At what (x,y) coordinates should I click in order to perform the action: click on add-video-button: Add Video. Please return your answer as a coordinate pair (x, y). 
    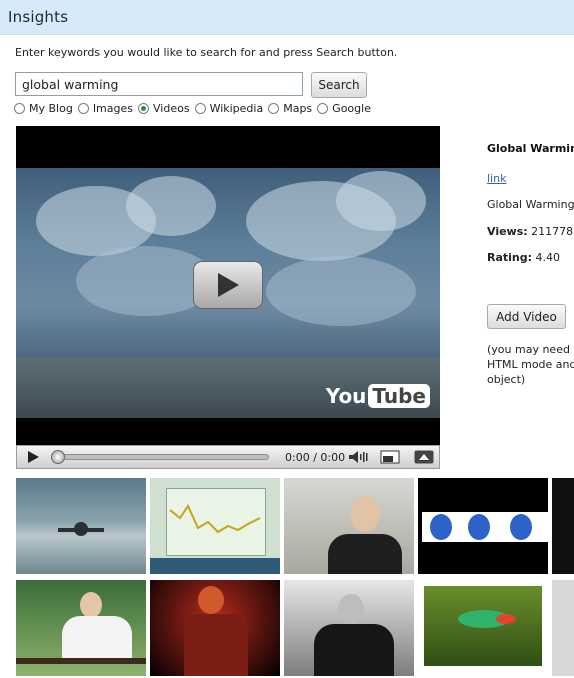
    Looking at the image, I should click on (526, 316).